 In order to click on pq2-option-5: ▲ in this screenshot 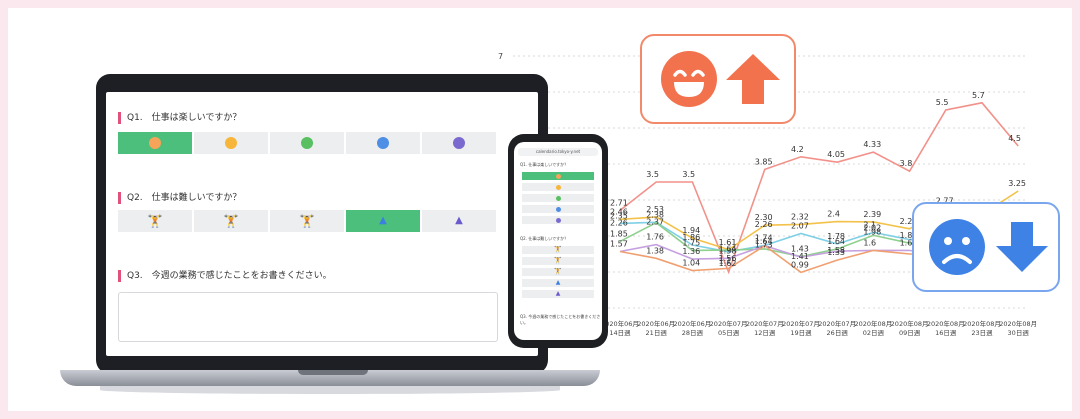, I will do `click(558, 294)`.